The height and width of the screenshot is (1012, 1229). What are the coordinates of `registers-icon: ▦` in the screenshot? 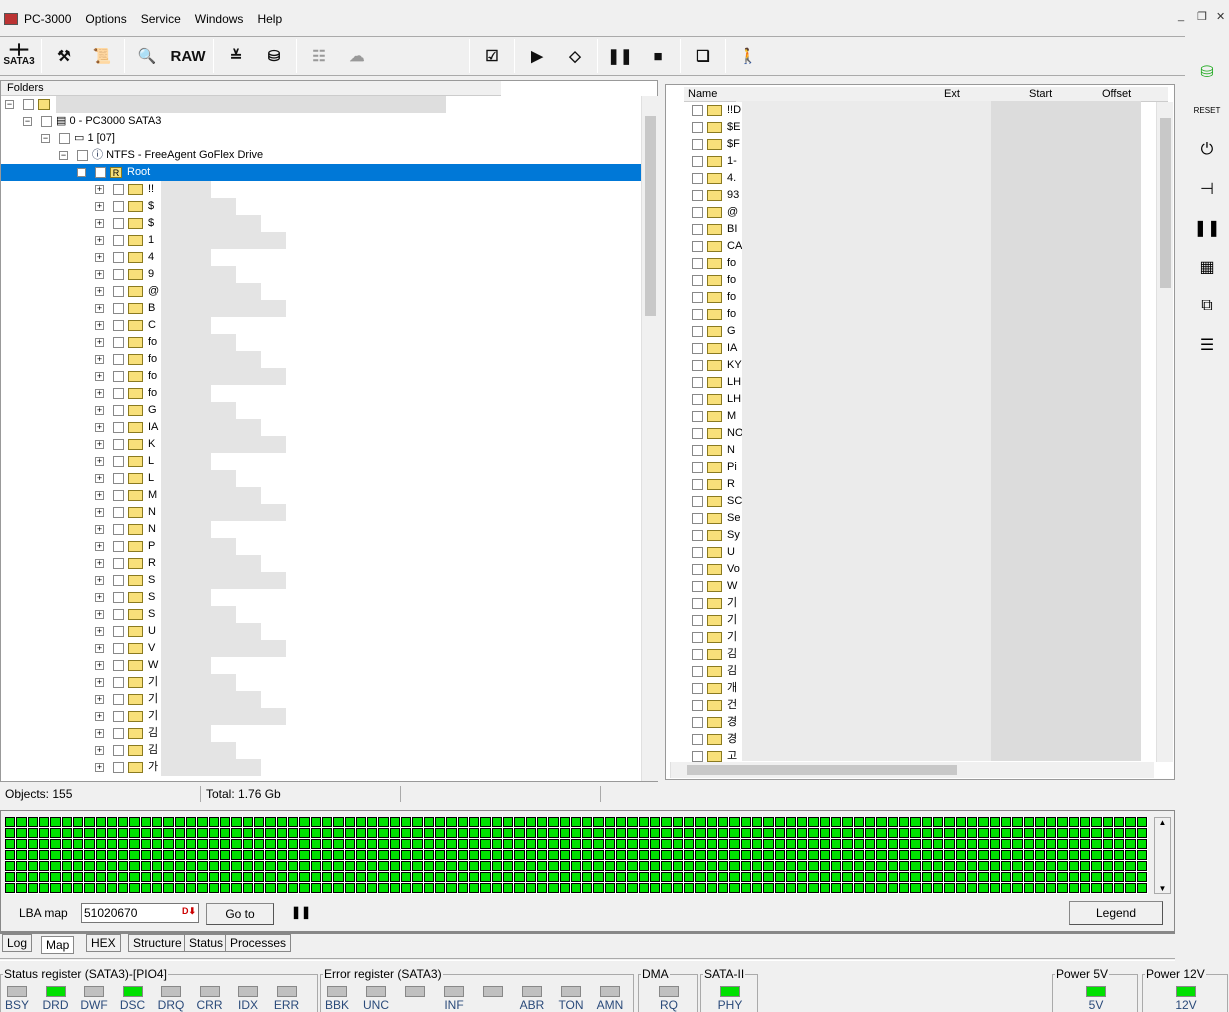 It's located at (1207, 266).